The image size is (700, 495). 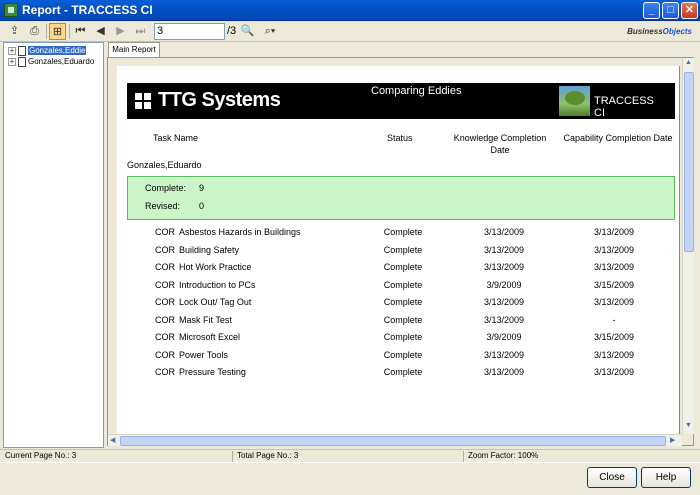 I want to click on group-tree-icon: ⊞, so click(x=57, y=31).